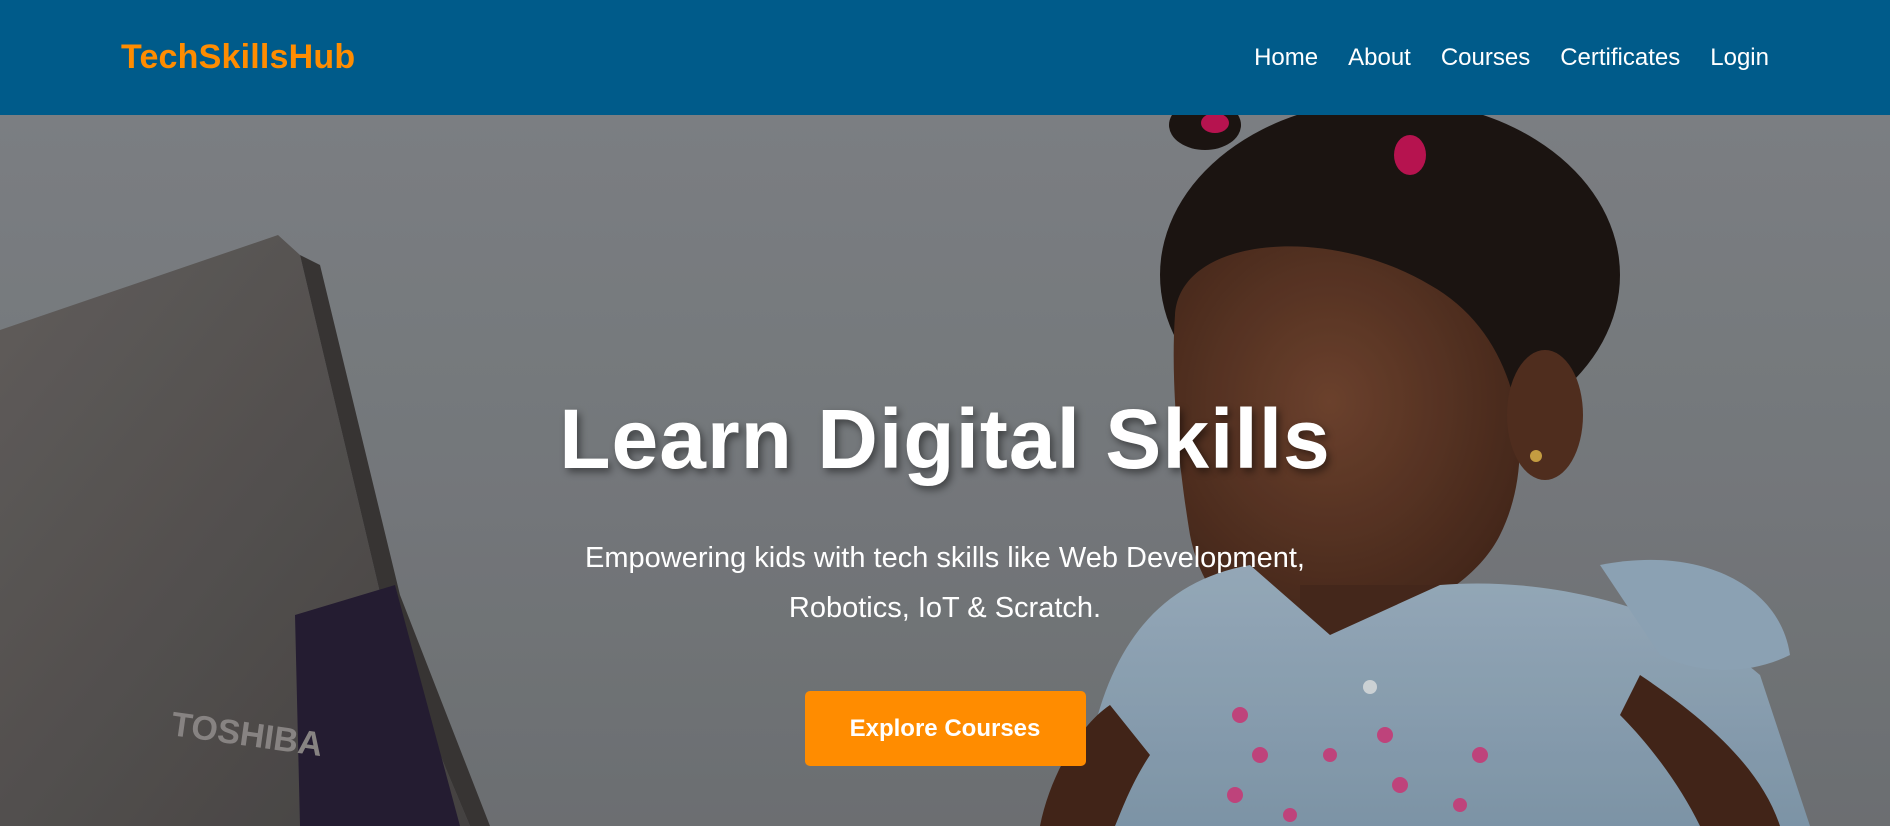 This screenshot has width=1890, height=826. I want to click on nav-link-home: Home, so click(1286, 58).